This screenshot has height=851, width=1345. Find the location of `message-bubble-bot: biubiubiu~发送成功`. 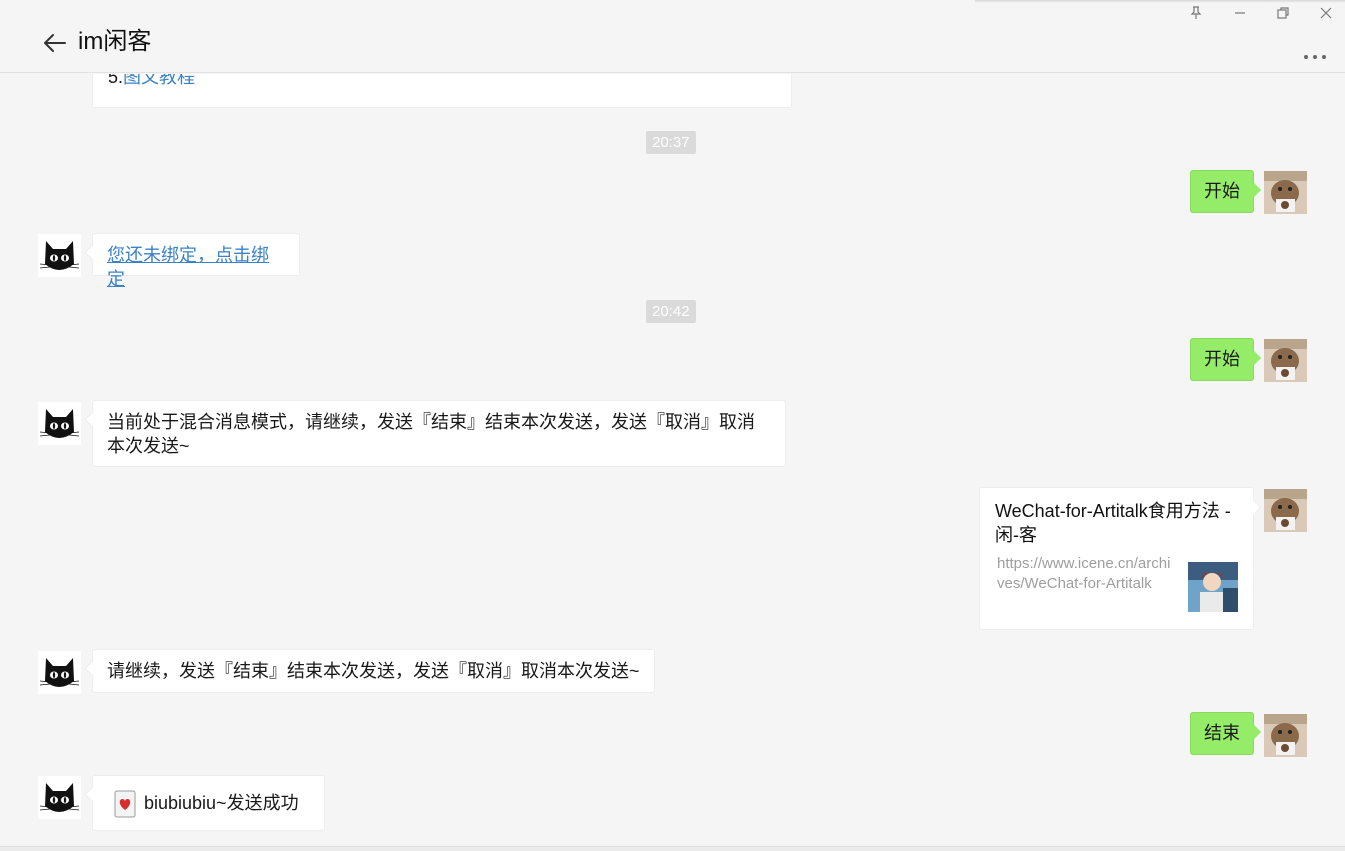

message-bubble-bot: biubiubiu~发送成功 is located at coordinates (208, 803).